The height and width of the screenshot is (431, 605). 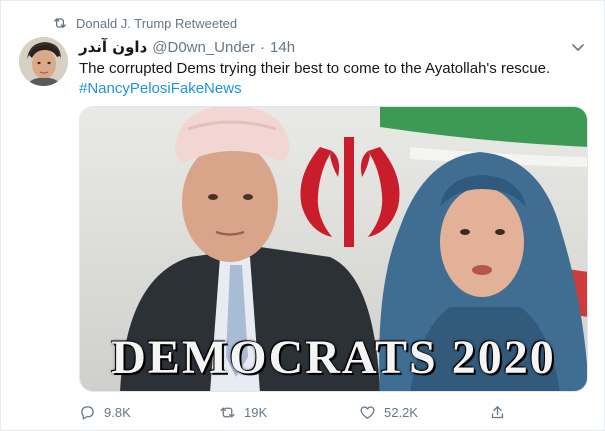 I want to click on heart-icon, so click(x=367, y=412).